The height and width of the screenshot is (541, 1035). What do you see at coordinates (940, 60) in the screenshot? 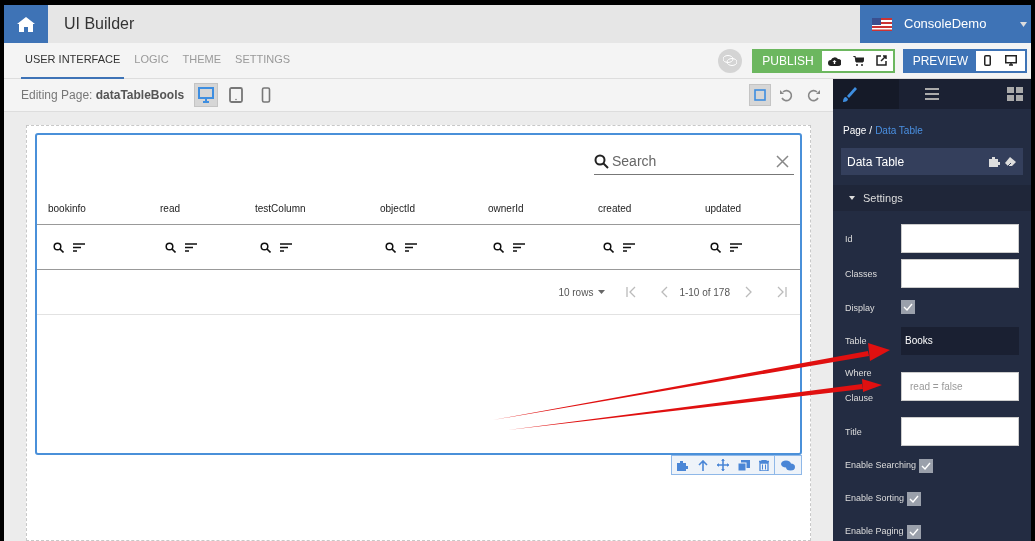
I see `preview-button: PREVIEW` at bounding box center [940, 60].